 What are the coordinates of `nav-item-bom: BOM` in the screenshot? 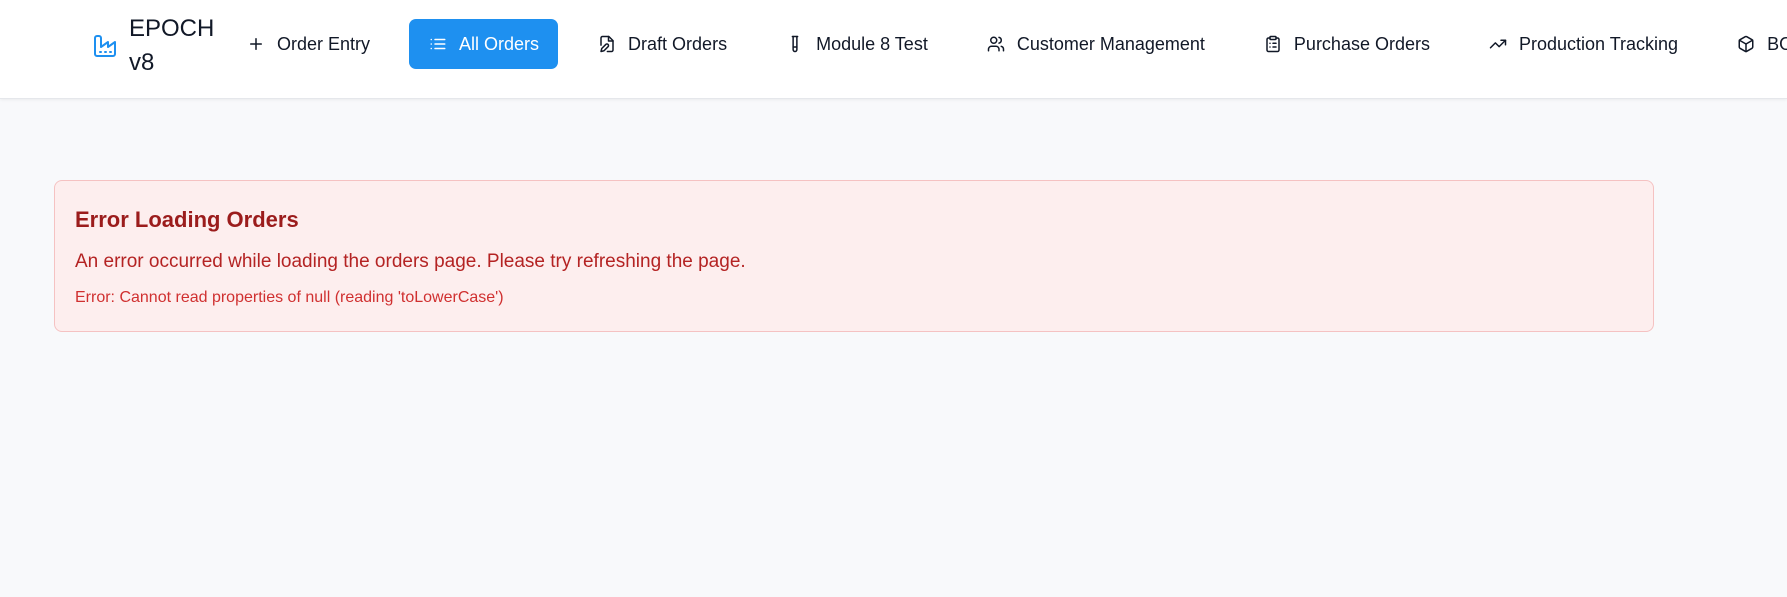 It's located at (1752, 44).